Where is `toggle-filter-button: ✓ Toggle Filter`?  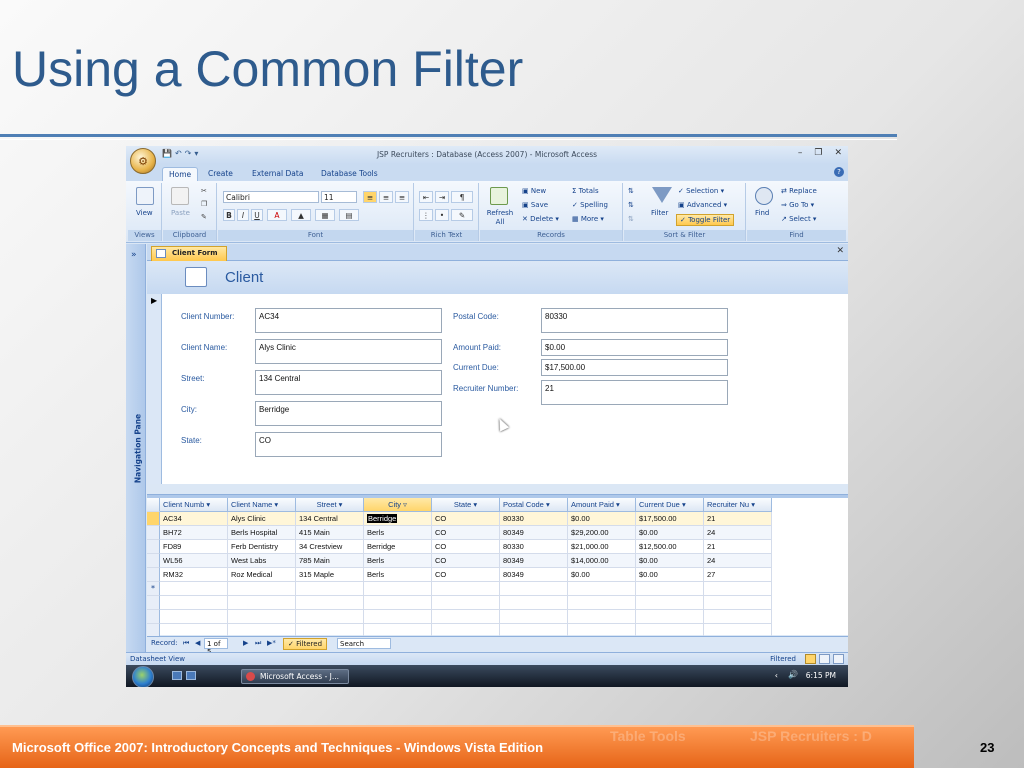 toggle-filter-button: ✓ Toggle Filter is located at coordinates (705, 220).